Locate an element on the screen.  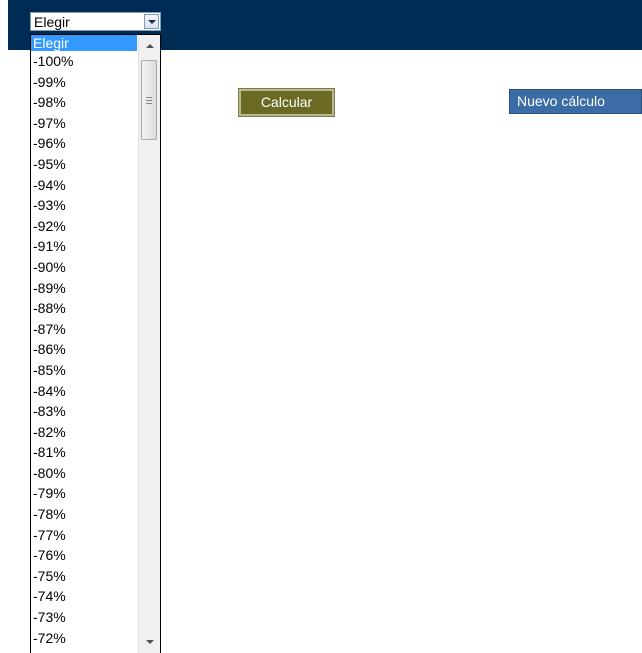
calcular-button: Calcular is located at coordinates (286, 102).